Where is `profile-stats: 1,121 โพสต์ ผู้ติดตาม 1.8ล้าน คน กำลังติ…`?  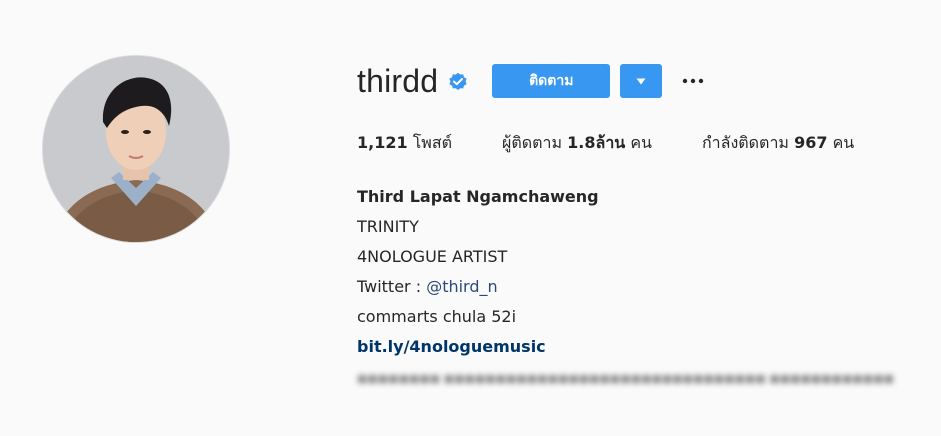 profile-stats: 1,121 โพสต์ ผู้ติดตาม 1.8ล้าน คน กำลังติ… is located at coordinates (630, 143).